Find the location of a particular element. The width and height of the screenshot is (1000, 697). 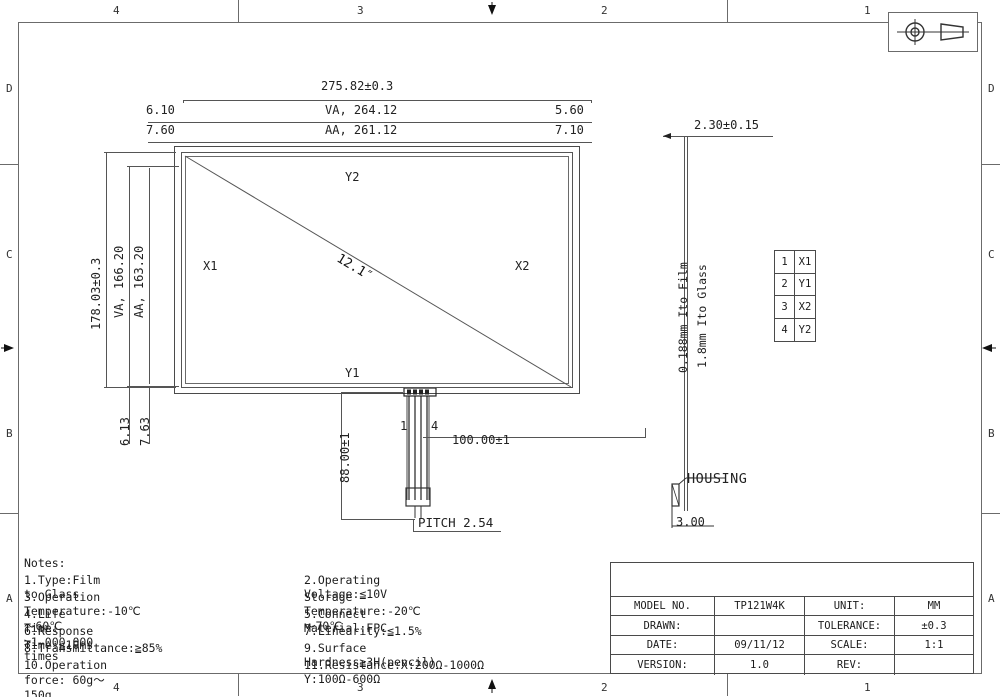

tb-label-rev: REV: is located at coordinates (850, 665).